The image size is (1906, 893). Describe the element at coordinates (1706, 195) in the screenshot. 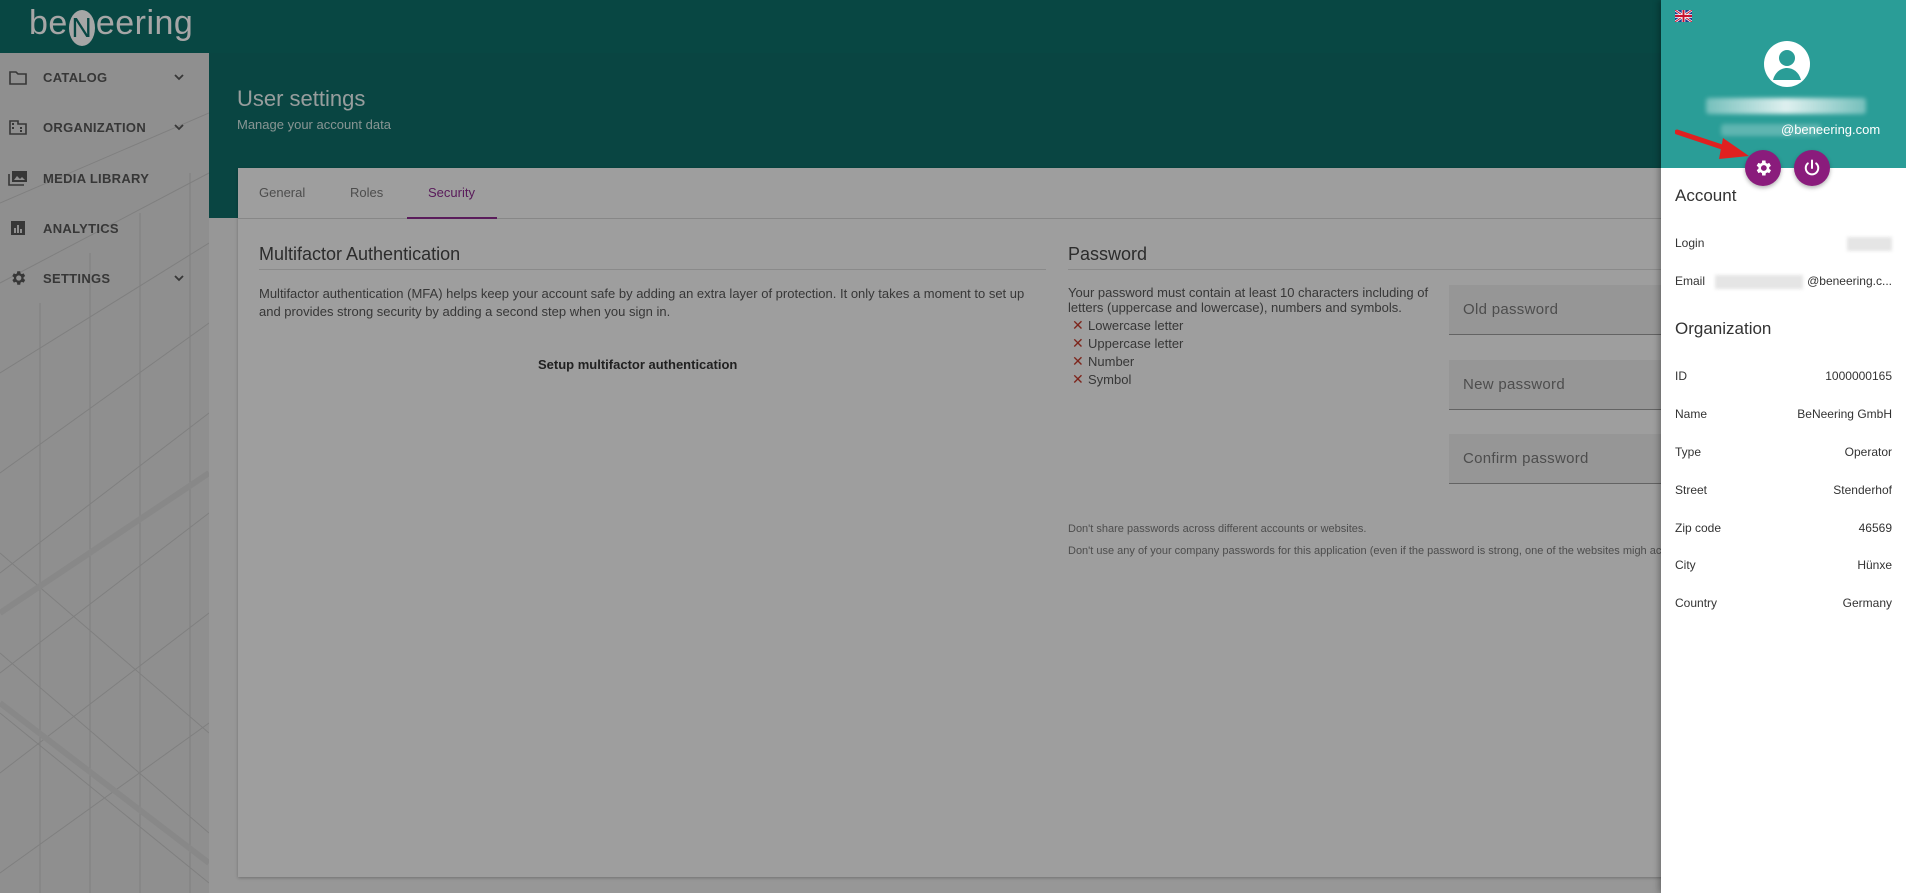

I see `account-section-title: Account` at that location.